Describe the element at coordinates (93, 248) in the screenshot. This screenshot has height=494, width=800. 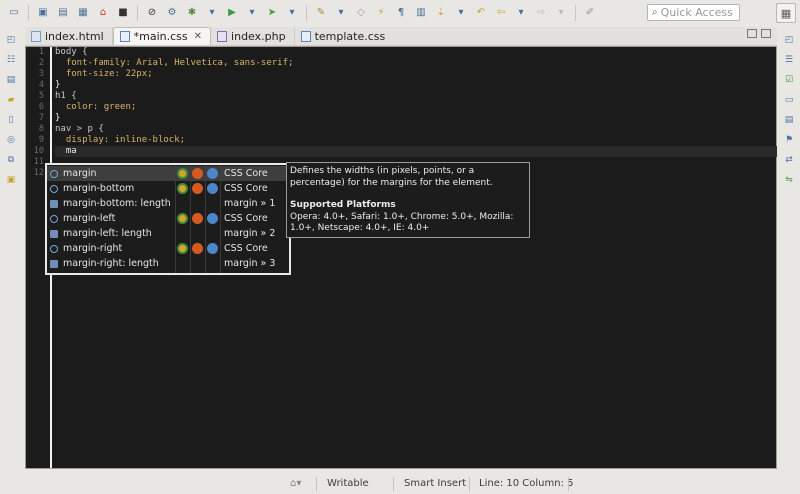
I see `completion-label: margin-right` at that location.